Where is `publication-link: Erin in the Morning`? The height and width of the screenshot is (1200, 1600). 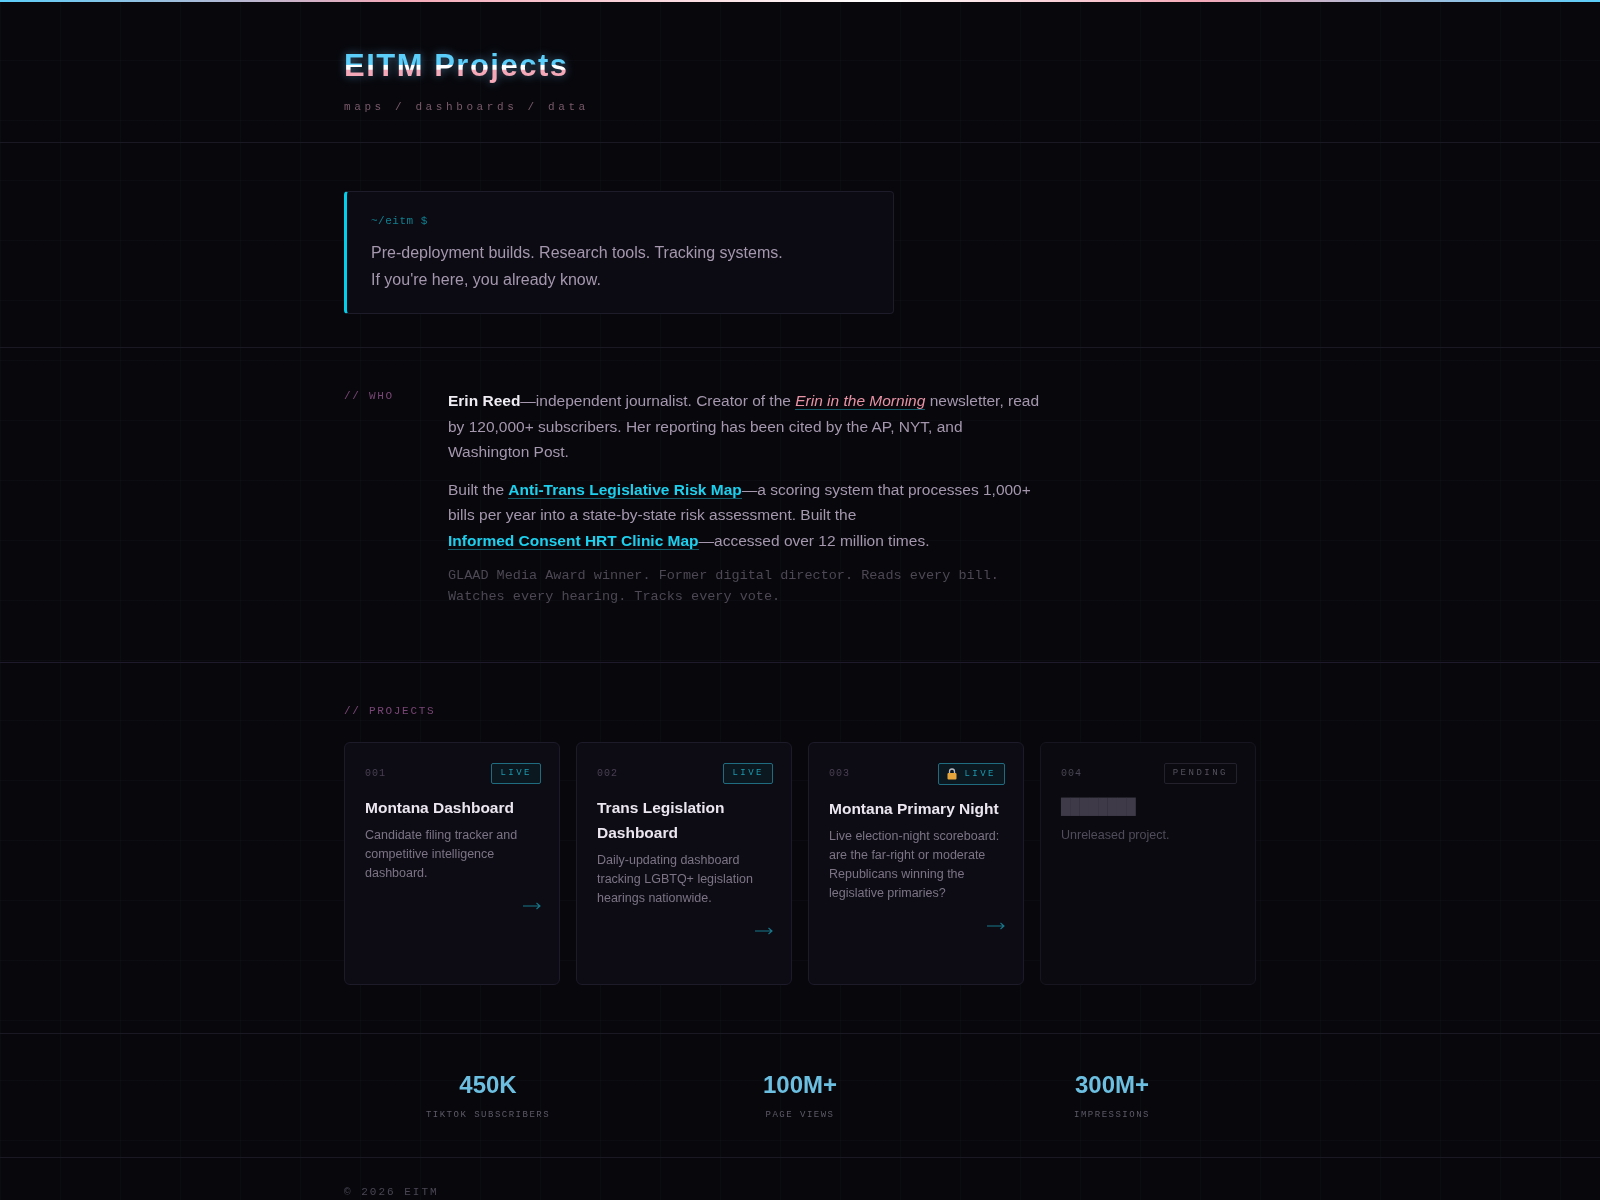 publication-link: Erin in the Morning is located at coordinates (860, 401).